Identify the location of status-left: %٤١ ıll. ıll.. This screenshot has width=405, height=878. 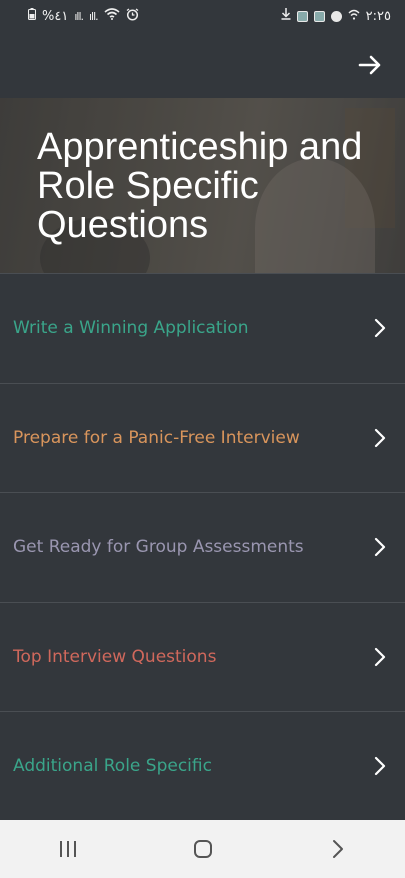
(83, 16).